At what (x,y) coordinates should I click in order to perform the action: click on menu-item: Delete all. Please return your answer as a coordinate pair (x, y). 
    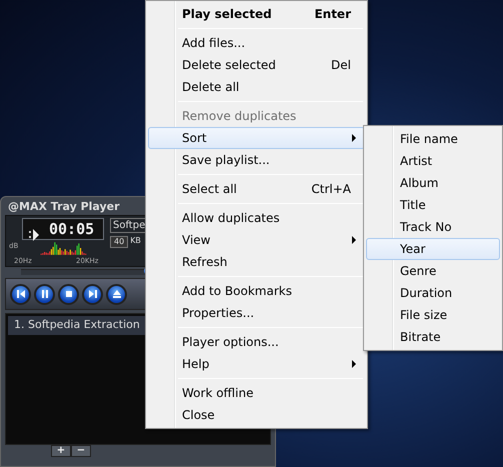
    Looking at the image, I should click on (256, 87).